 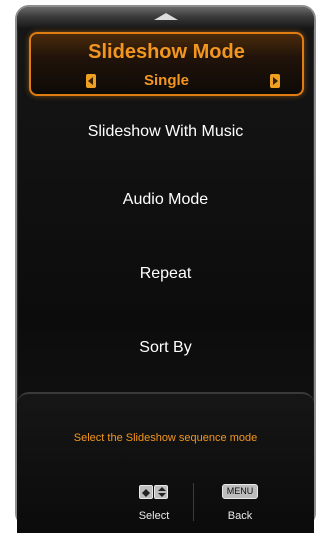 What do you see at coordinates (240, 516) in the screenshot?
I see `back-label: Back` at bounding box center [240, 516].